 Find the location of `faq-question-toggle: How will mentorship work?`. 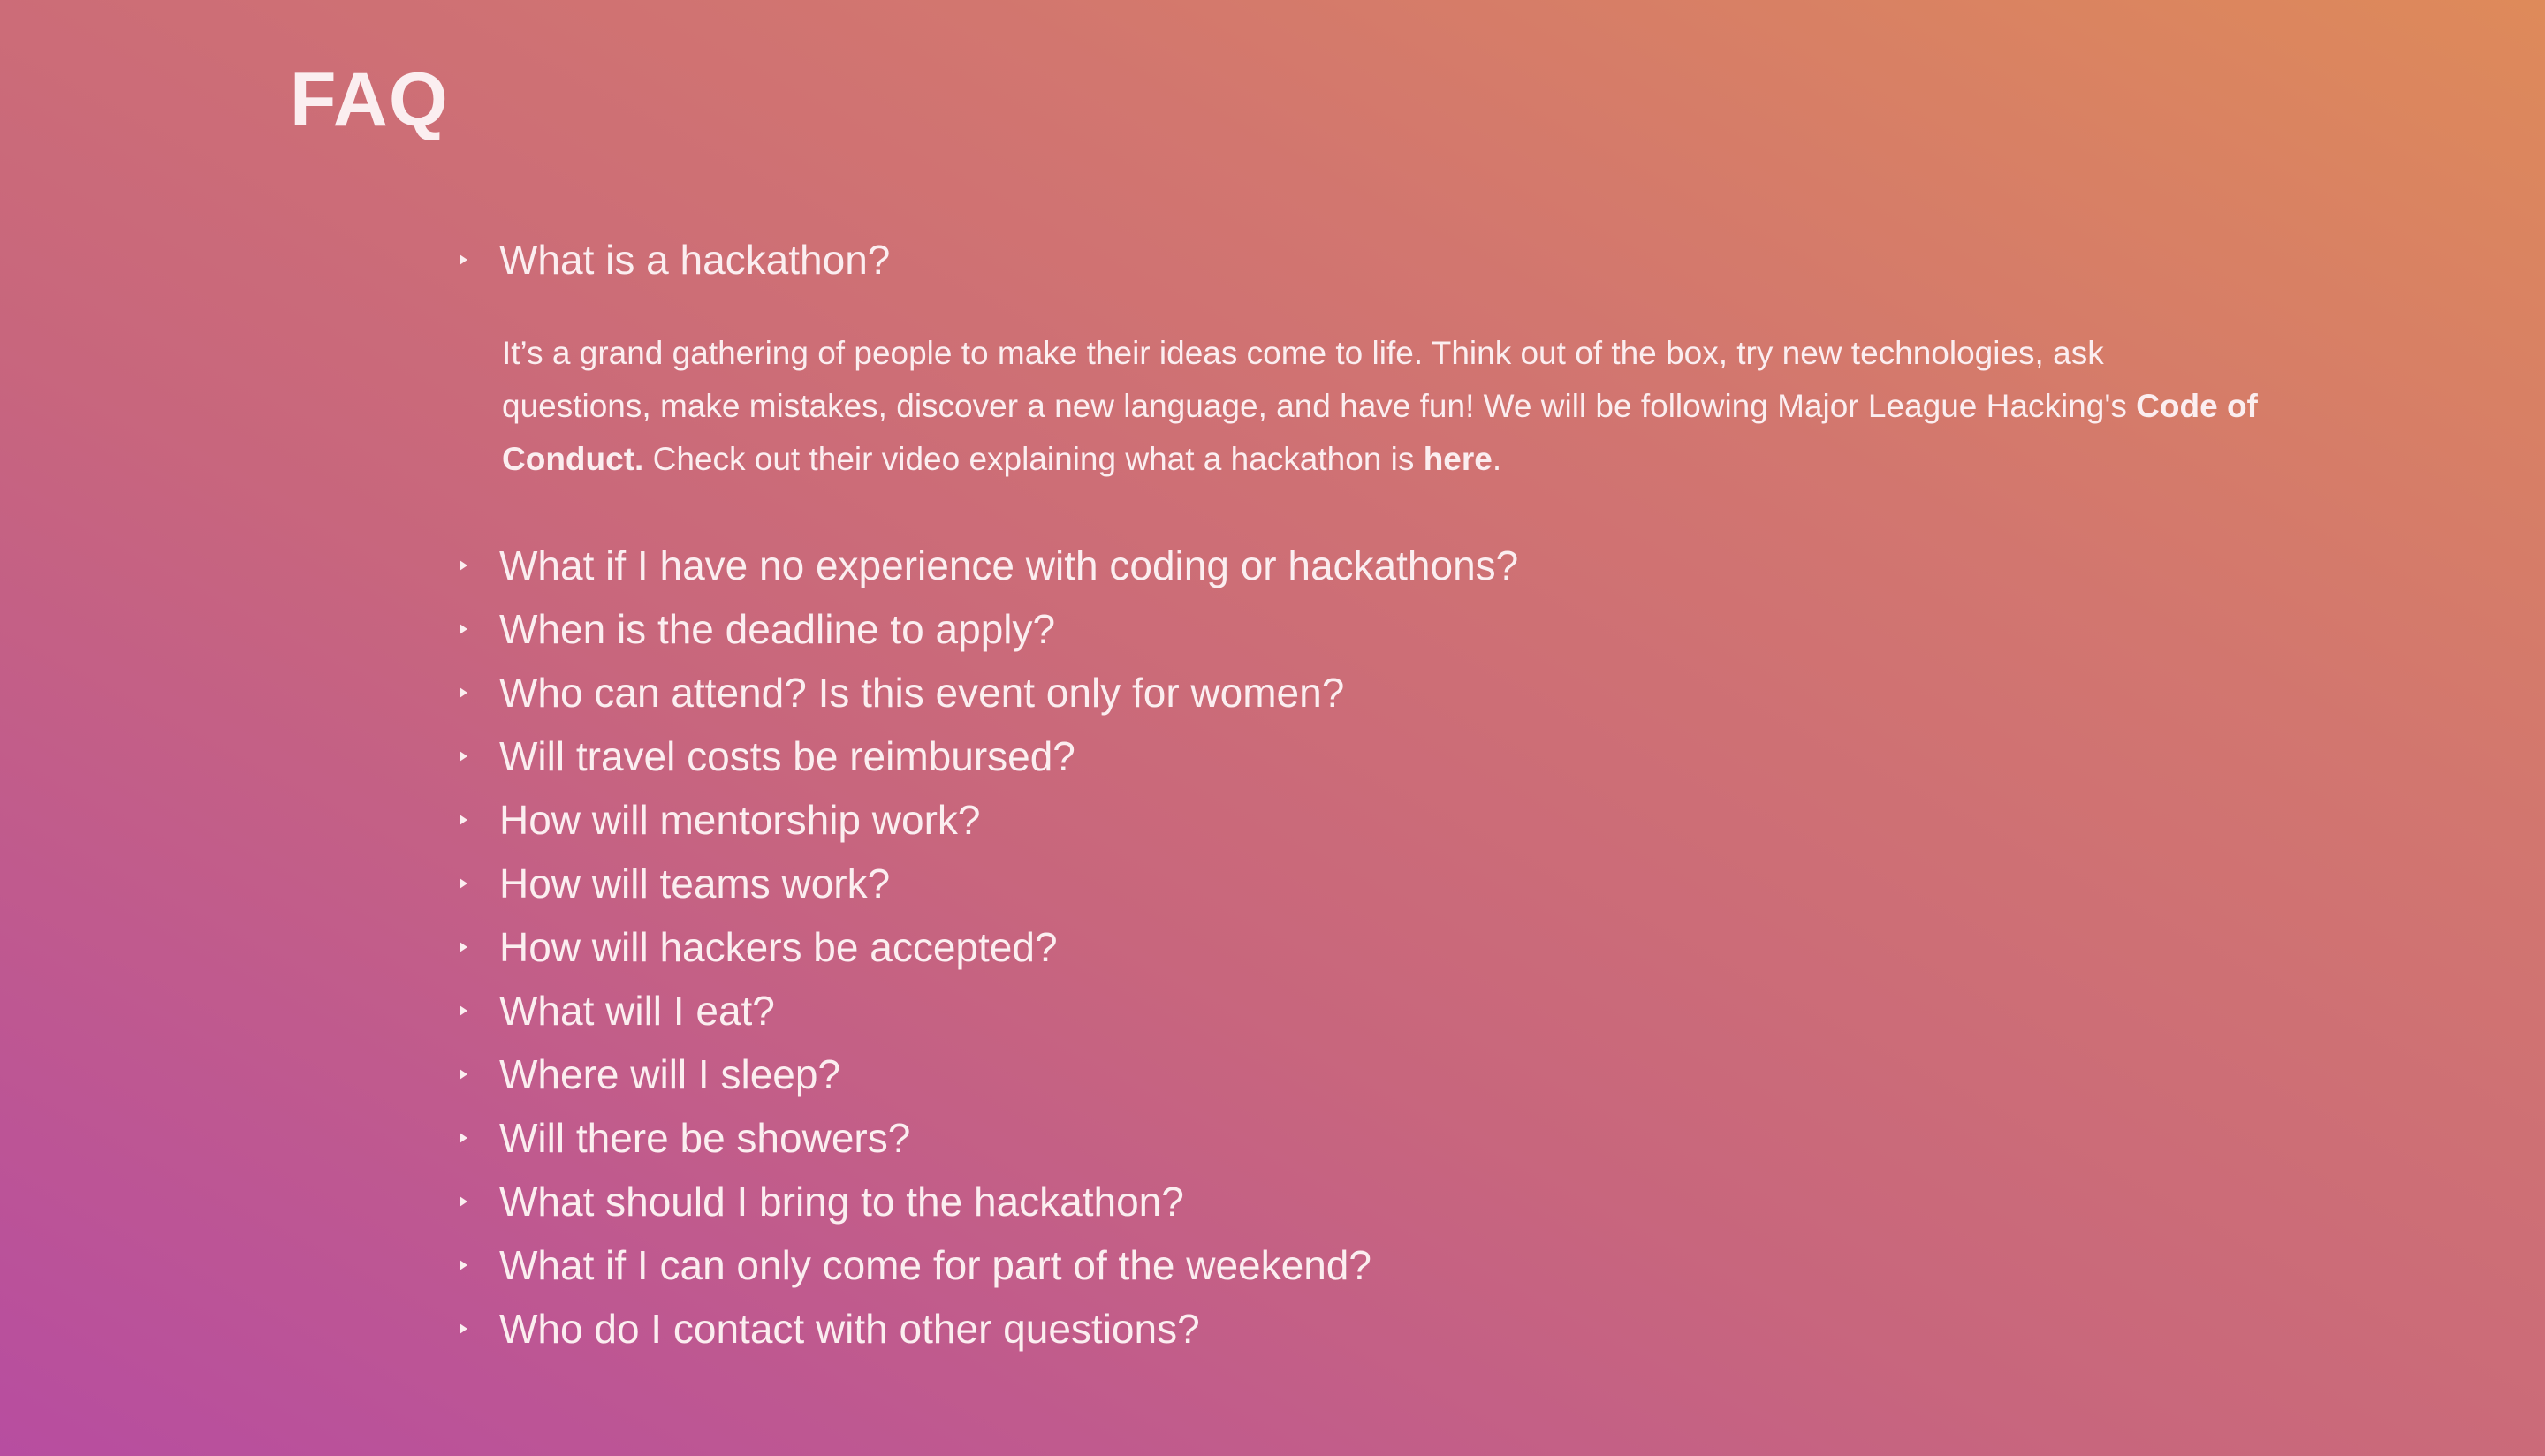

faq-question-toggle: How will mentorship work? is located at coordinates (1343, 820).